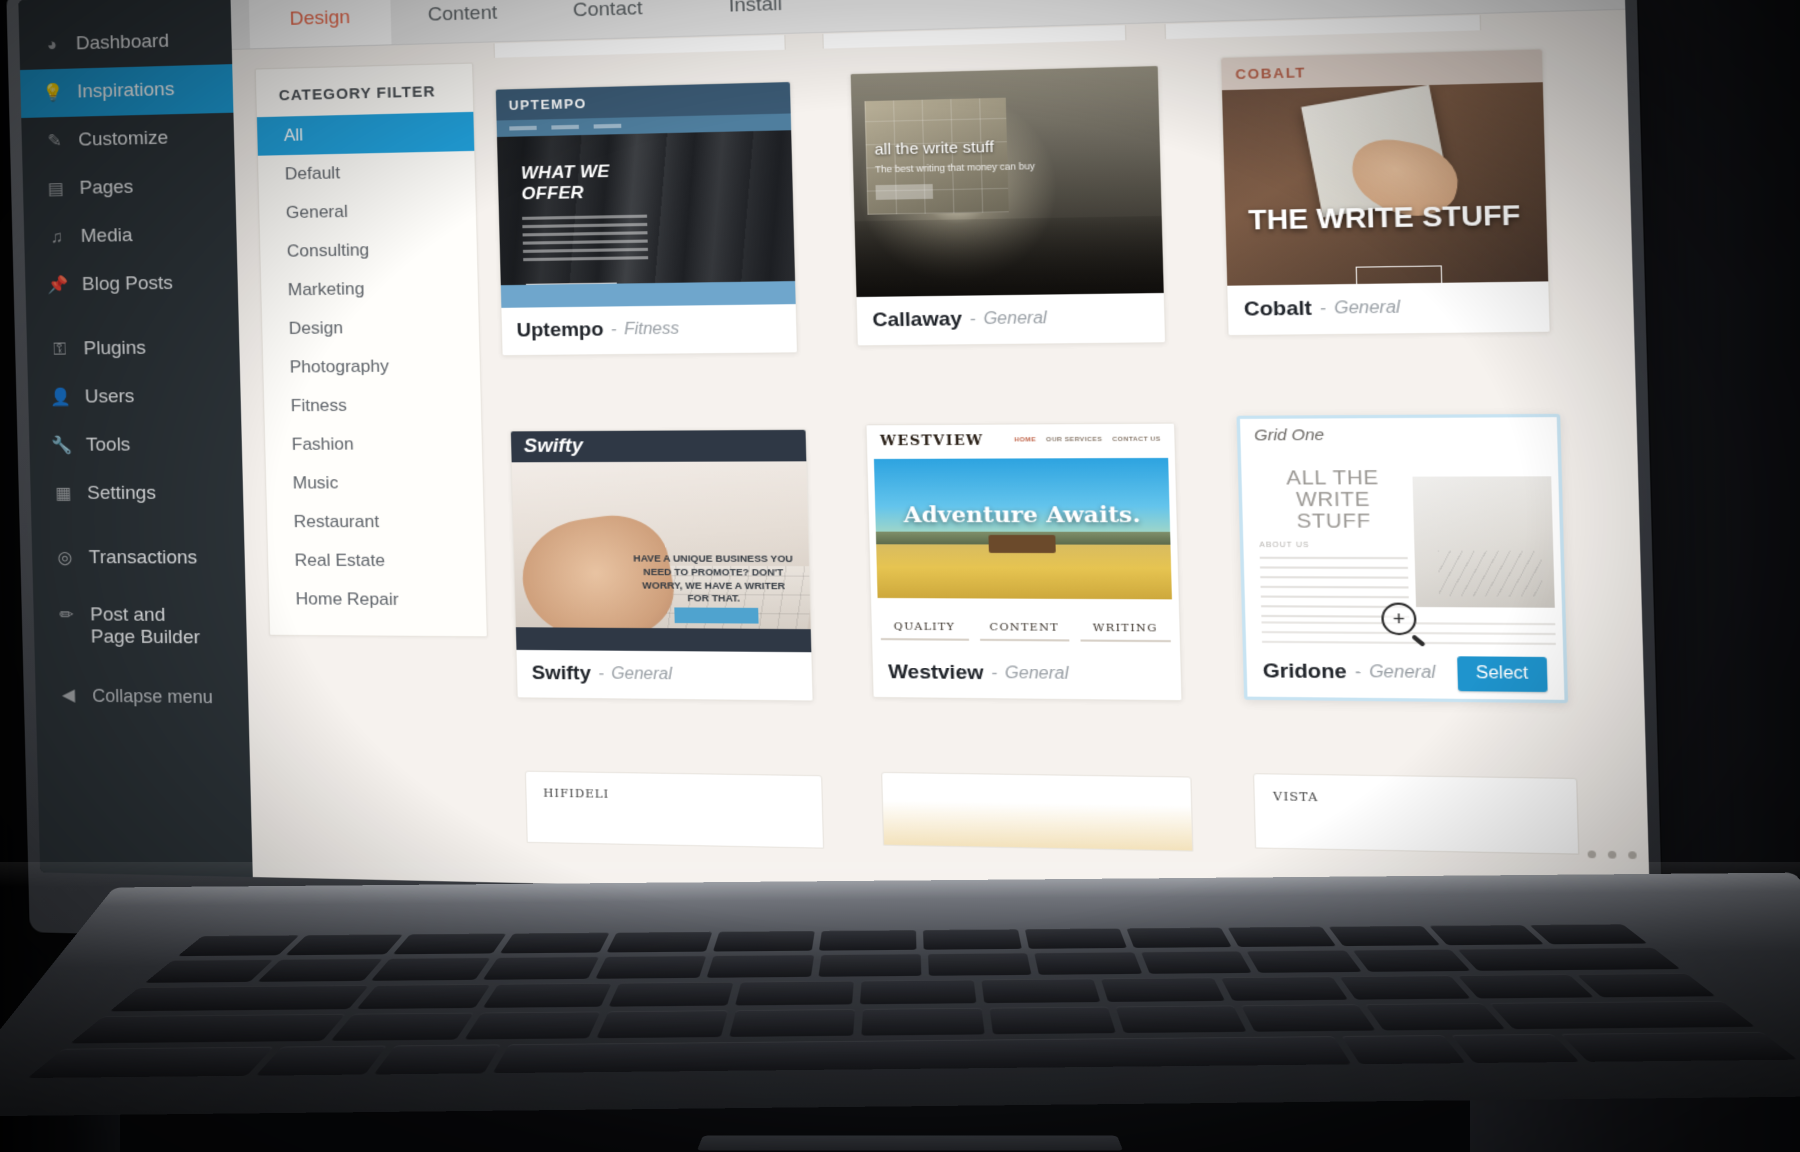  I want to click on sidebar-item-dashboard: ◕ Dashboard, so click(125, 43).